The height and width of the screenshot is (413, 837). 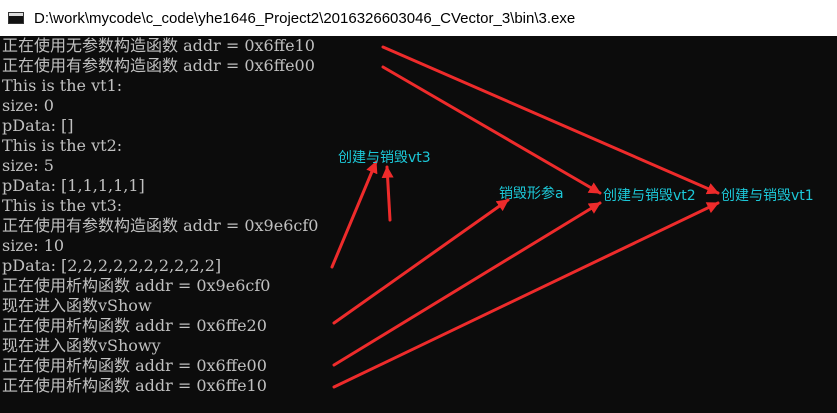 What do you see at coordinates (28, 165) in the screenshot?
I see `console-line: size: 5` at bounding box center [28, 165].